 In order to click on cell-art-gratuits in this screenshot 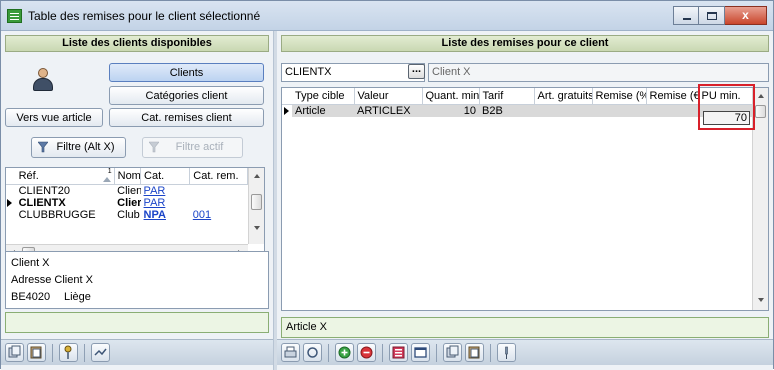, I will do `click(563, 110)`.